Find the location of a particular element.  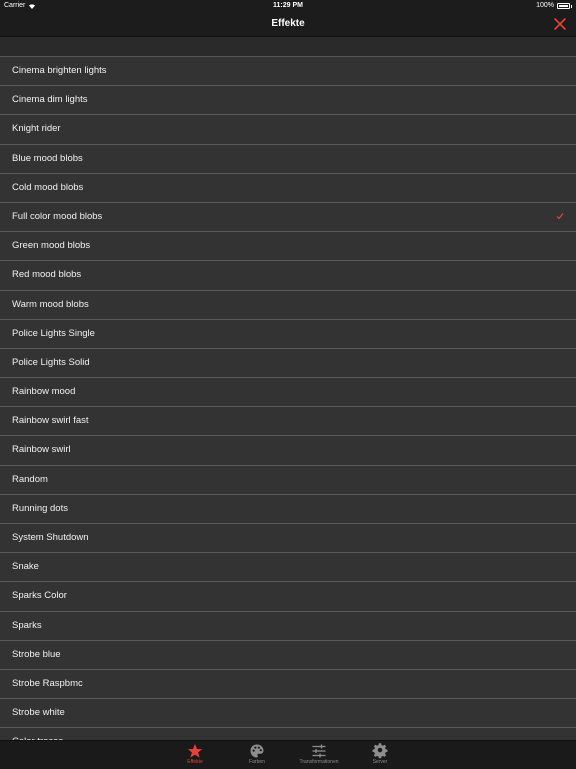

list-item: Random is located at coordinates (288, 480).